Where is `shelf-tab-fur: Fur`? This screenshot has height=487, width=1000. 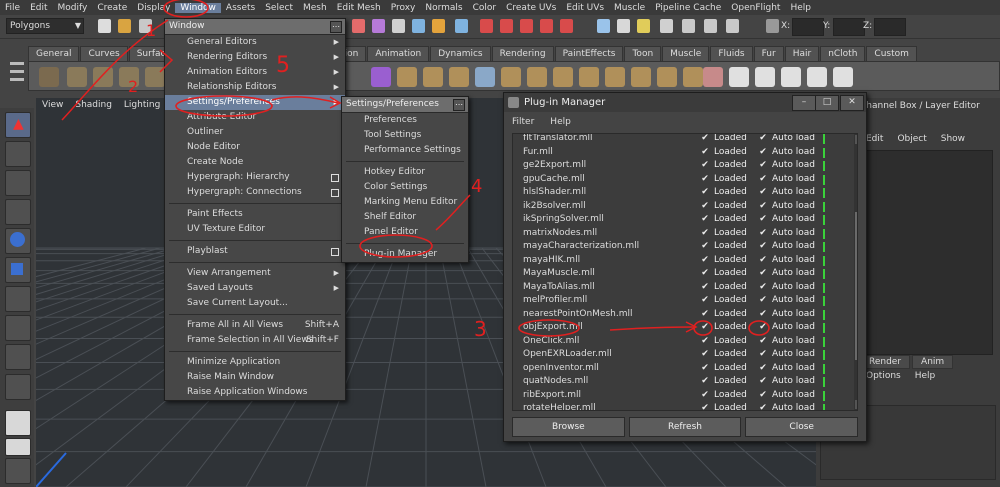 shelf-tab-fur: Fur is located at coordinates (768, 53).